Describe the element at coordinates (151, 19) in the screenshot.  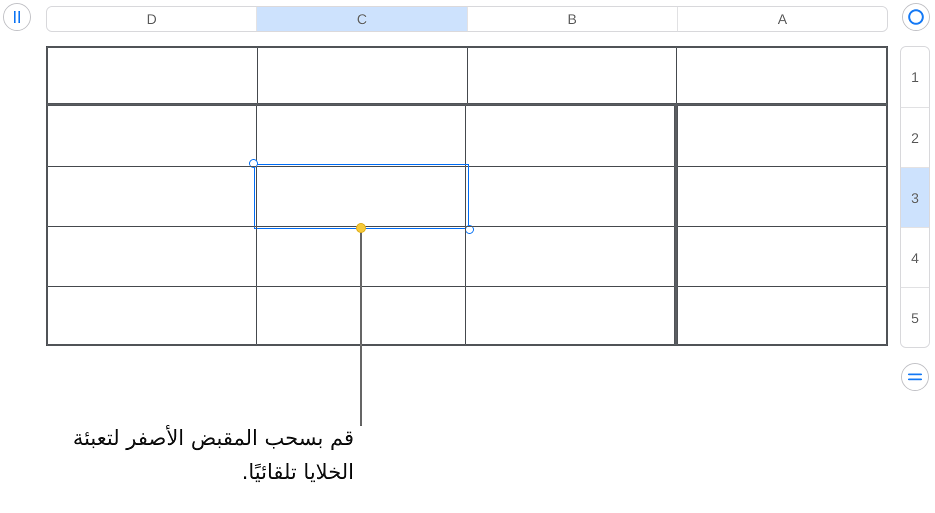
I see `column-header: D` at that location.